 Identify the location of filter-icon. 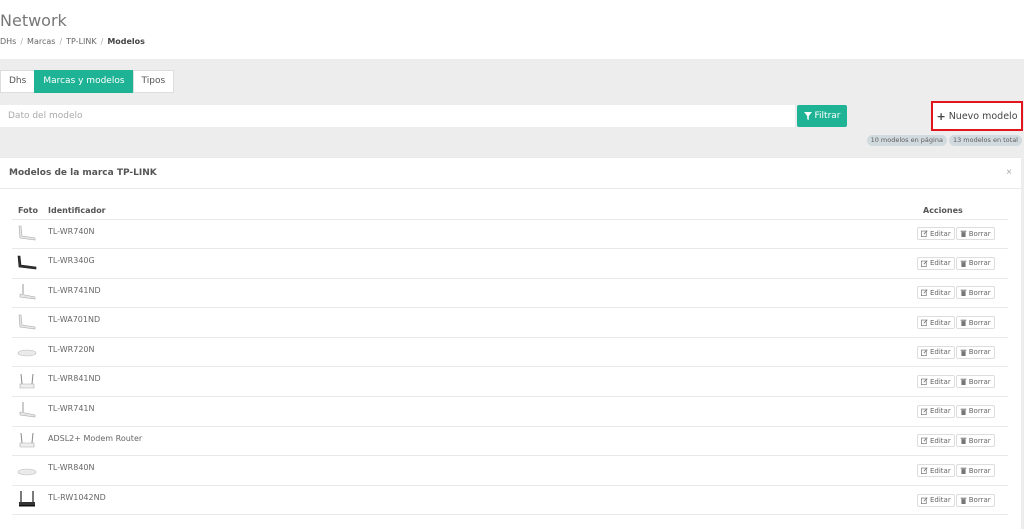
(807, 116).